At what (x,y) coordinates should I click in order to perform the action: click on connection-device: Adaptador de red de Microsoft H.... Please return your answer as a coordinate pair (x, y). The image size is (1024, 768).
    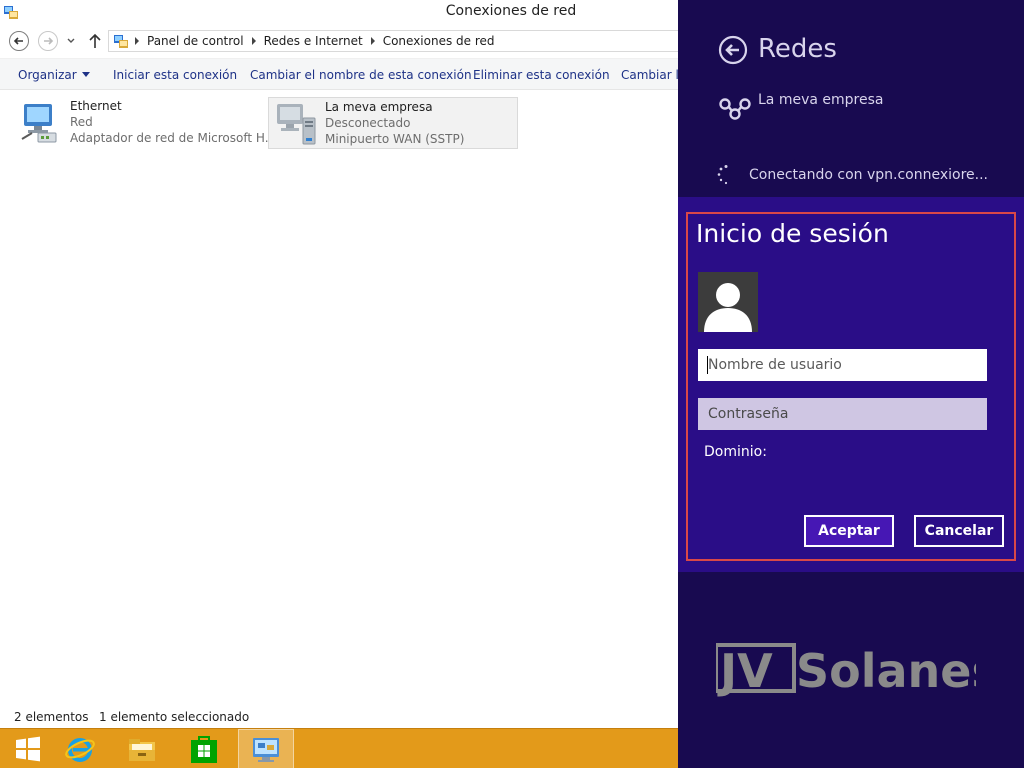
    Looking at the image, I should click on (173, 138).